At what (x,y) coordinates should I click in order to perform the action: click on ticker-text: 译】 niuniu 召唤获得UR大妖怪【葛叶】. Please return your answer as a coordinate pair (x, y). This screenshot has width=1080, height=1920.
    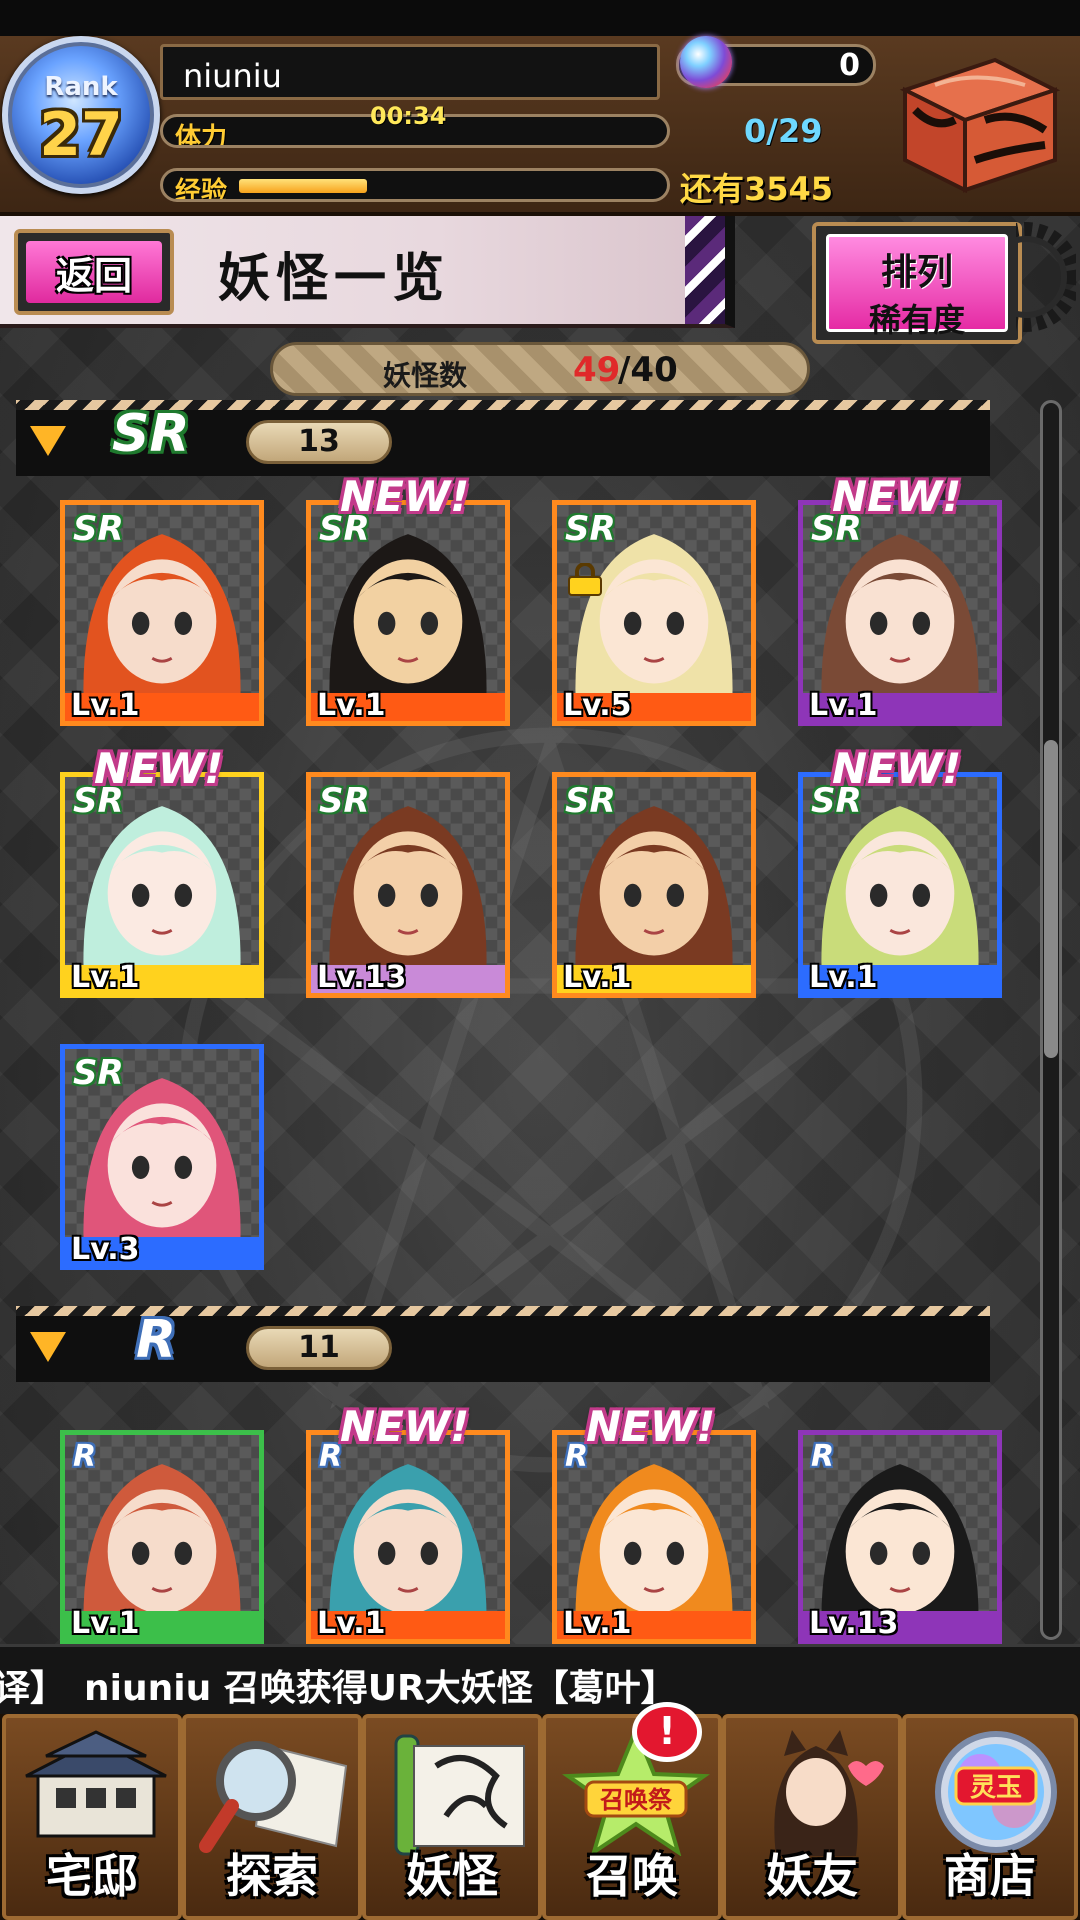
    Looking at the image, I should click on (338, 1688).